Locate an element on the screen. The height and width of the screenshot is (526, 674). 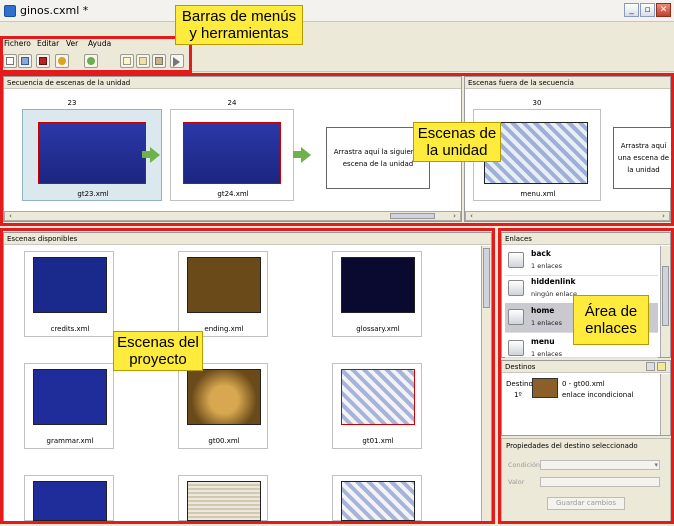
edit-icon is located at coordinates (143, 61).